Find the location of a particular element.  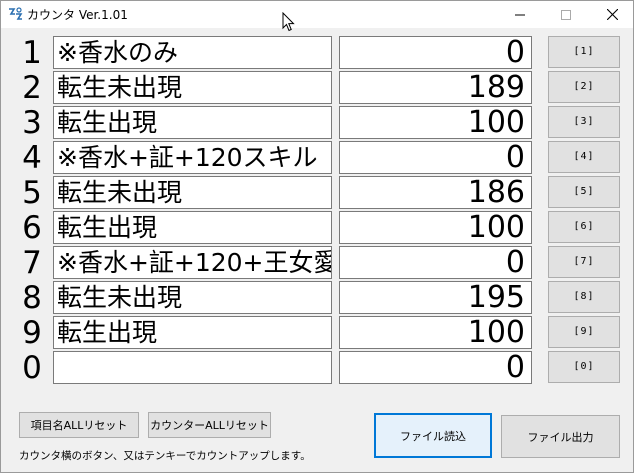

minimize-button is located at coordinates (520, 14).